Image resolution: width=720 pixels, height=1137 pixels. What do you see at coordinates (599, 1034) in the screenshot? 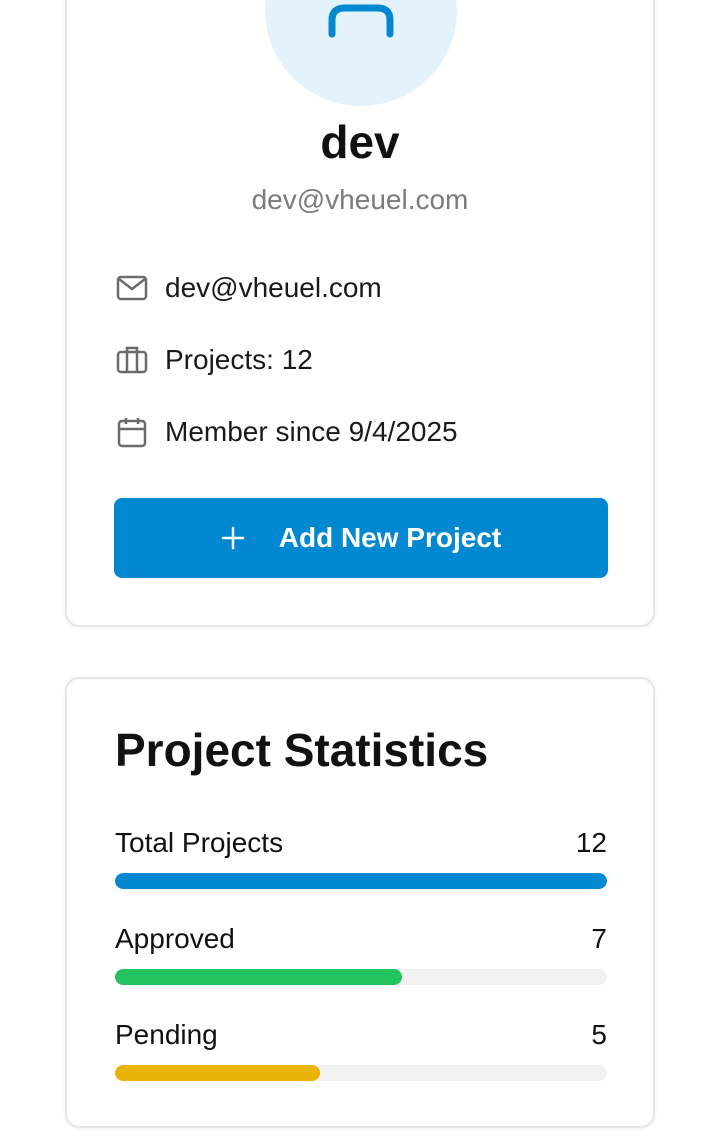
I see `stat-value: 5` at bounding box center [599, 1034].